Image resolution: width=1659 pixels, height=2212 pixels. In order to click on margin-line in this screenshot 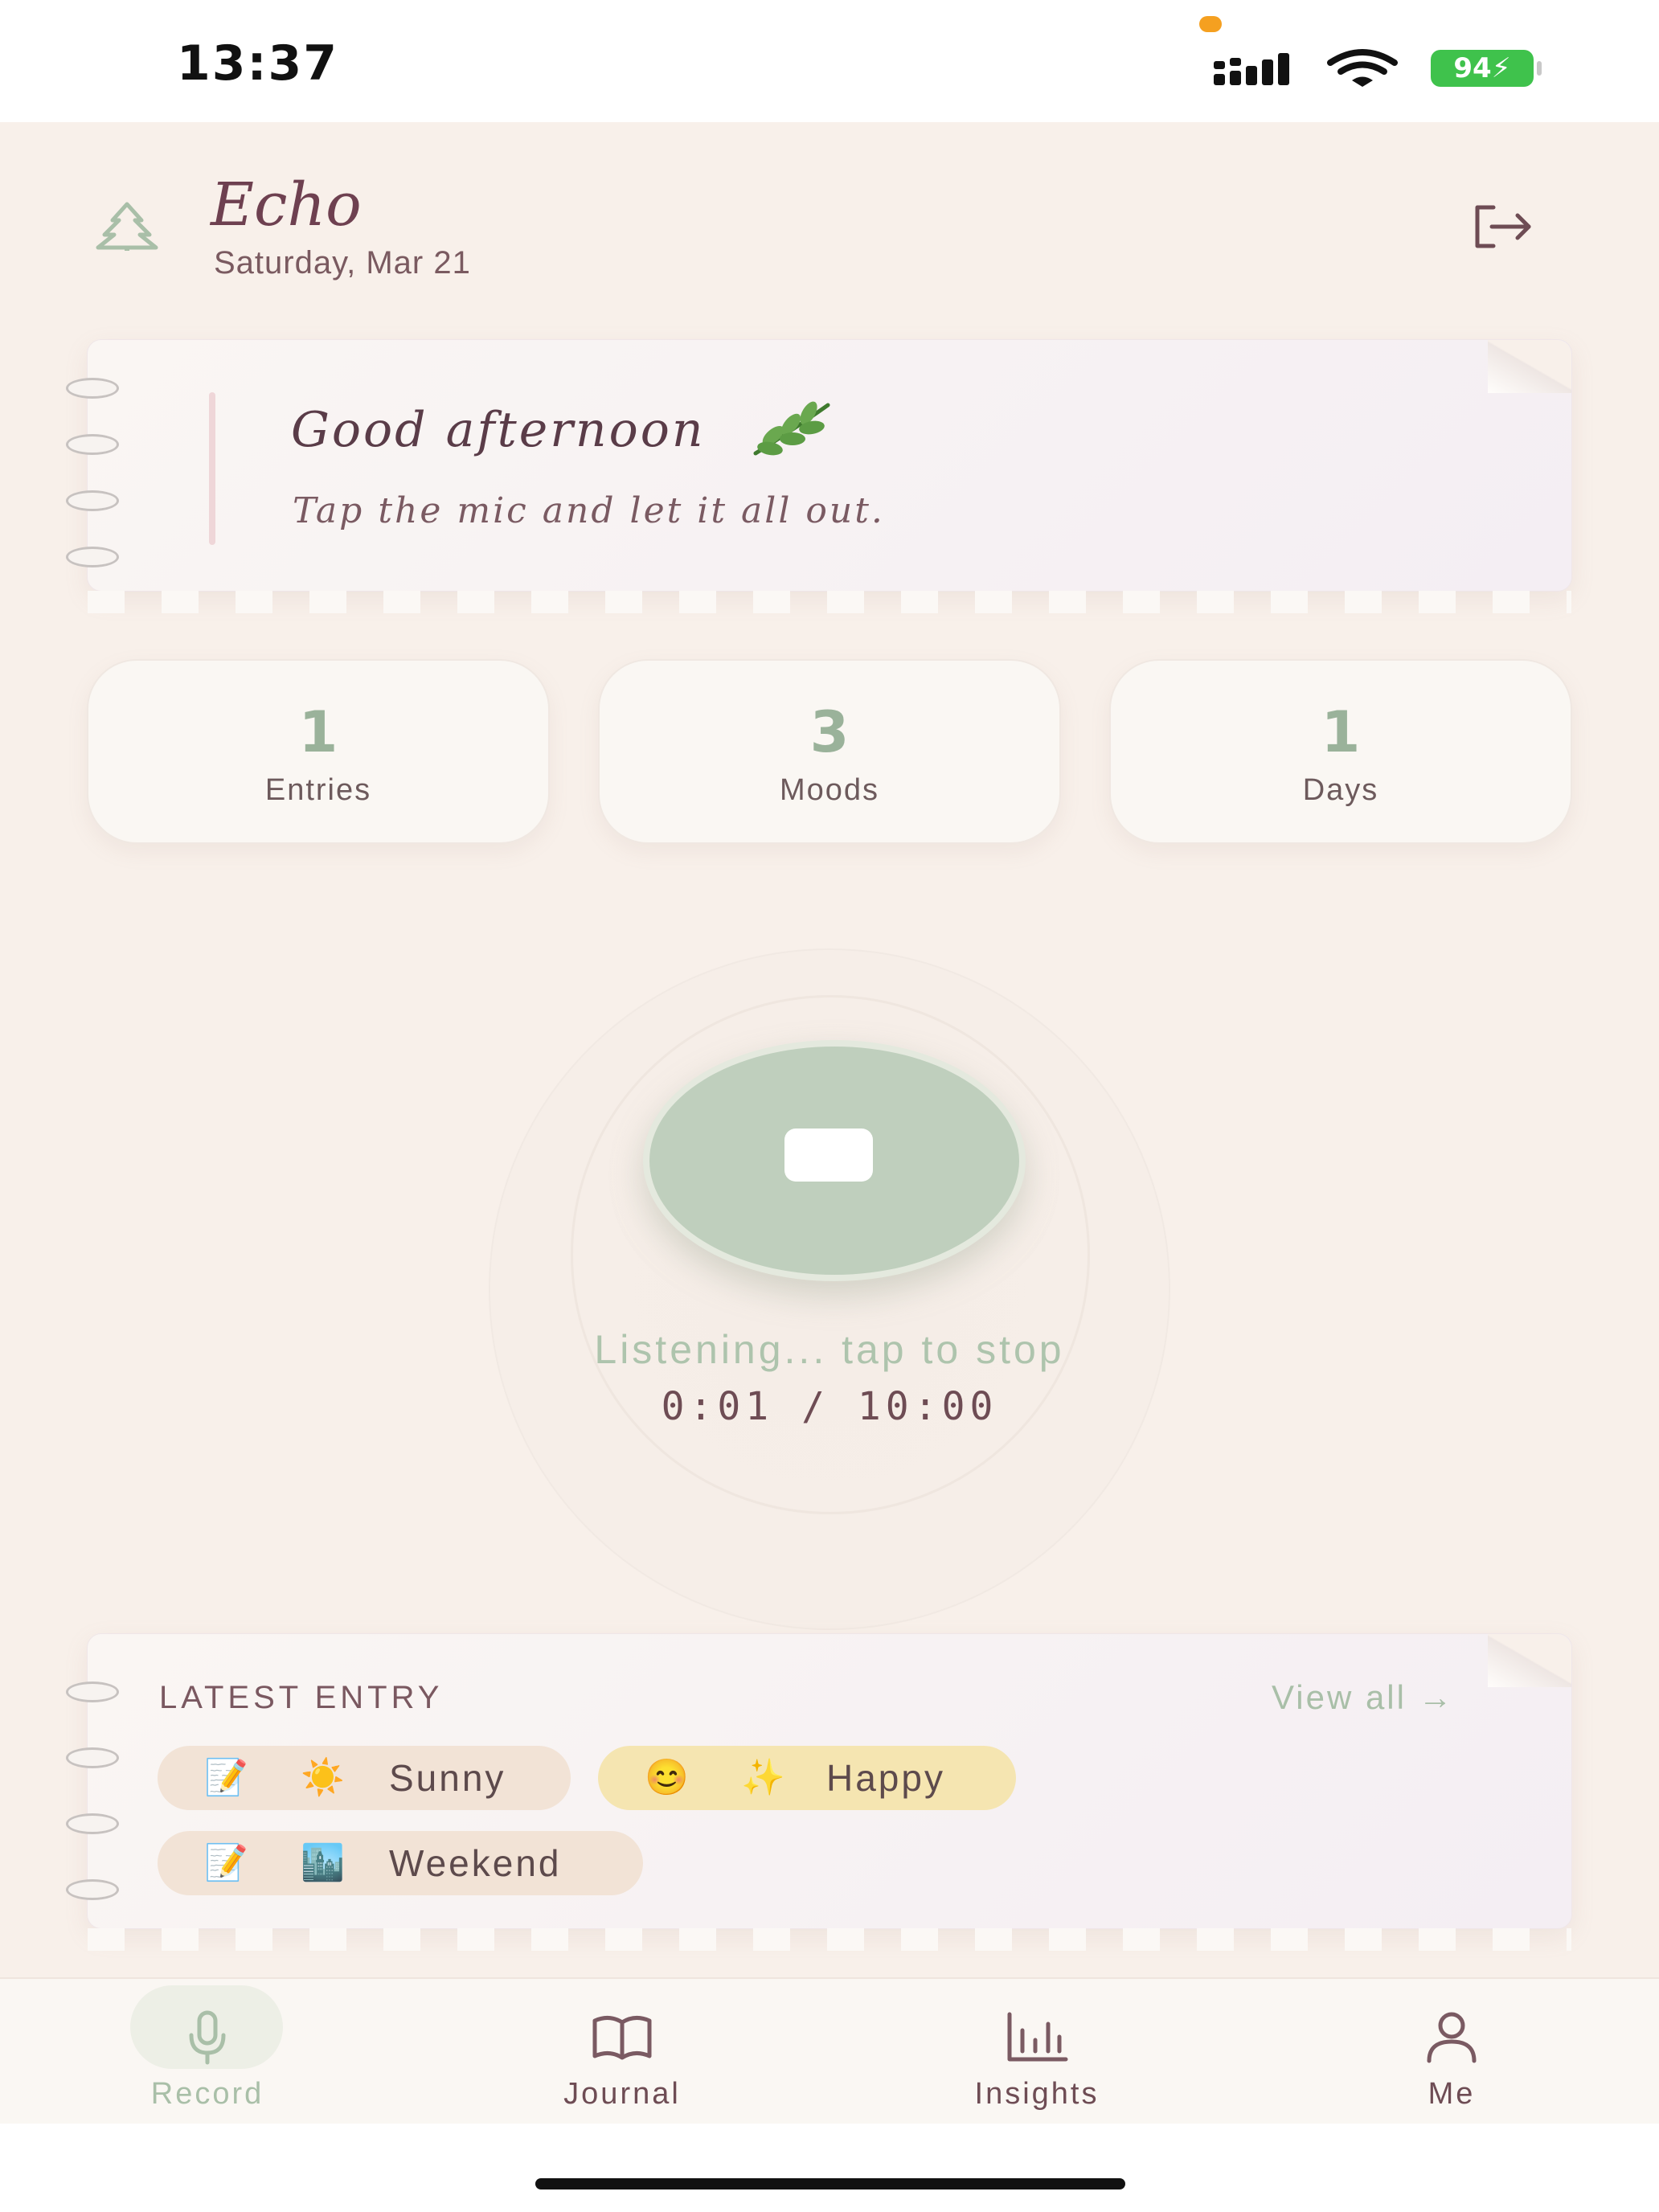, I will do `click(212, 468)`.